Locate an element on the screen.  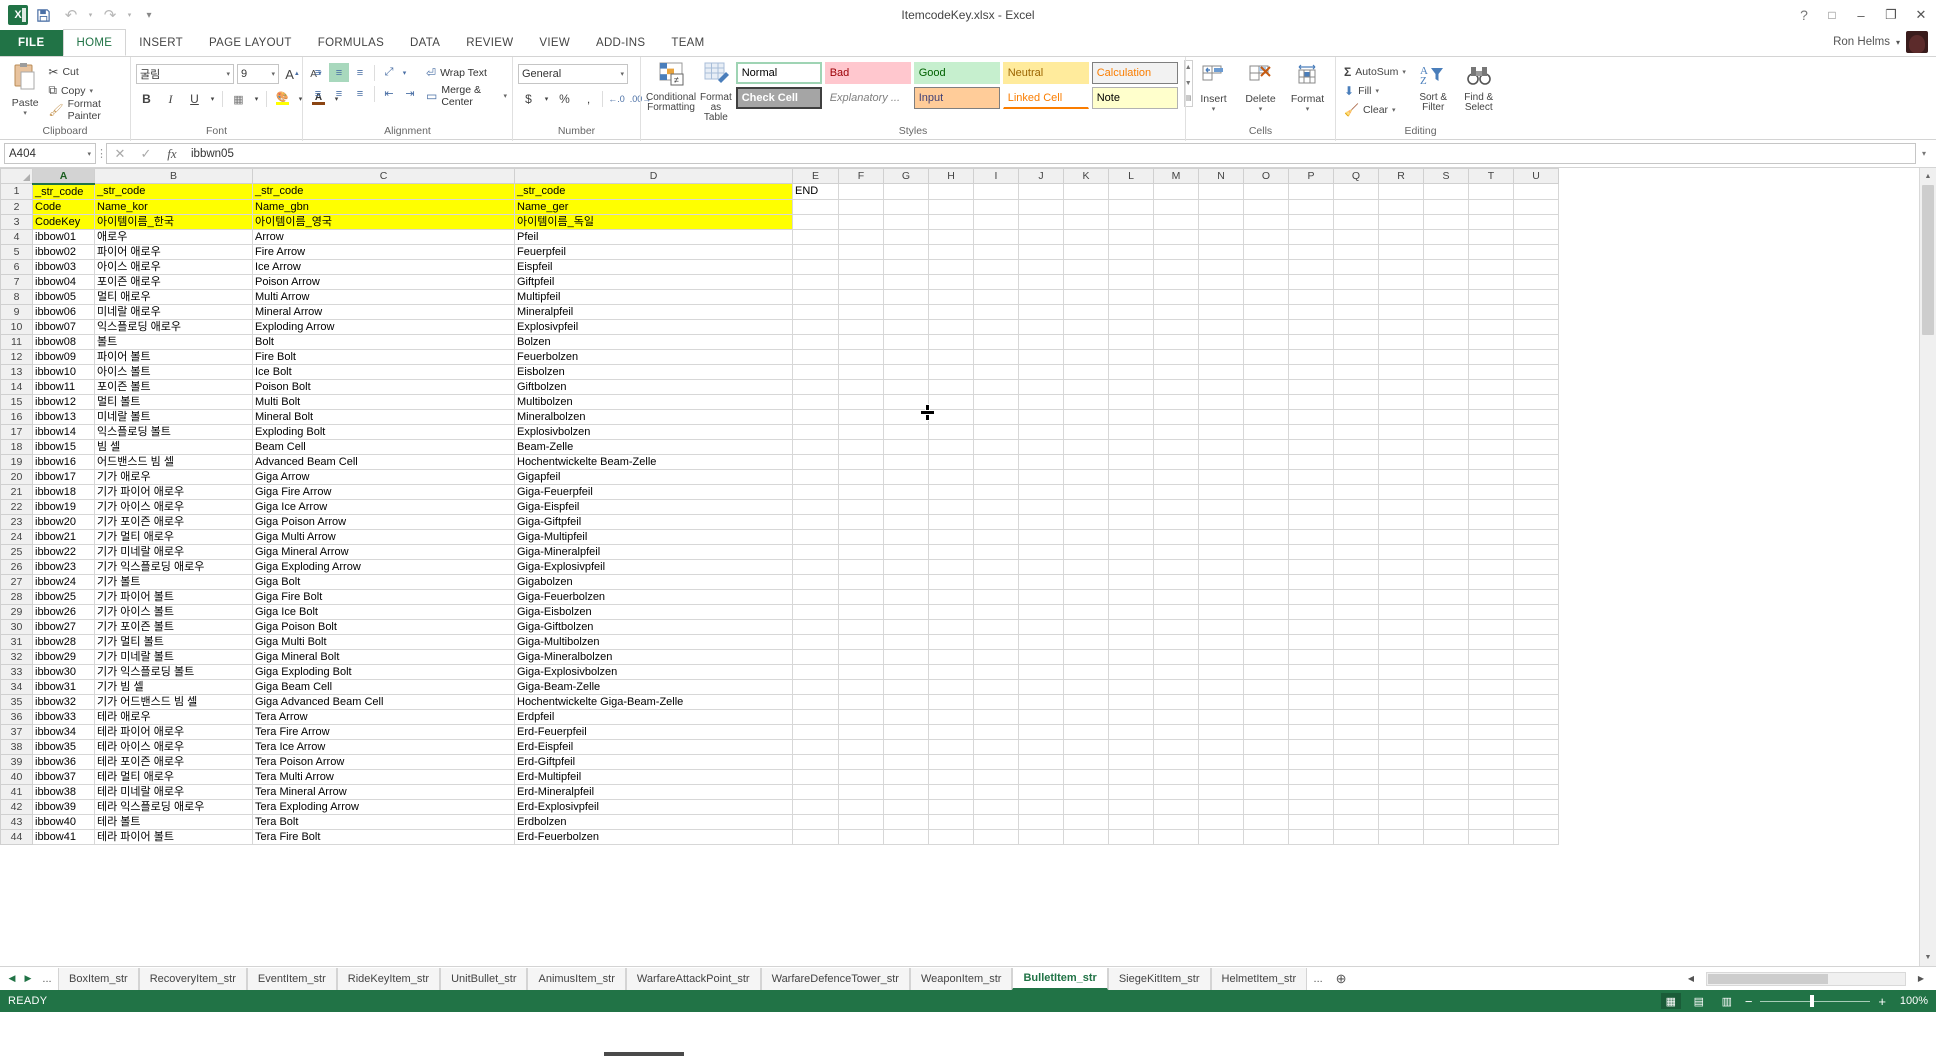
cell-U43 is located at coordinates (1536, 822).